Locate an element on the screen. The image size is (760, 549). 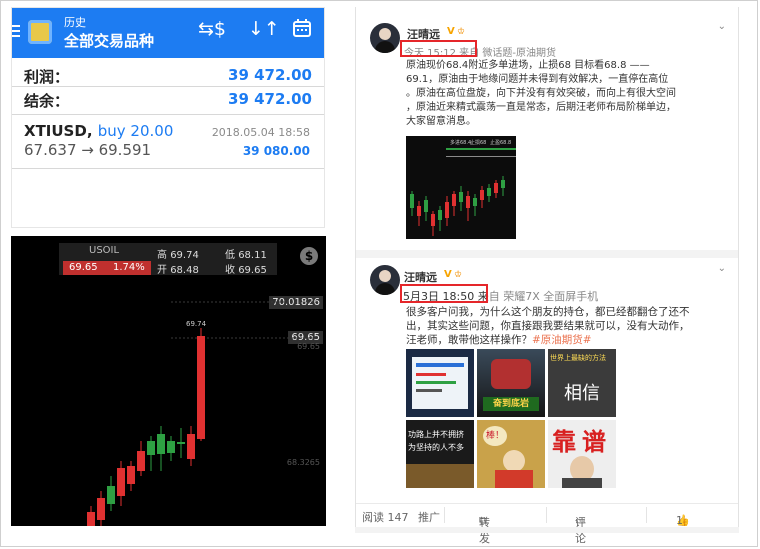
position-date: 2018.05.04 18:58 is located at coordinates (260, 132).